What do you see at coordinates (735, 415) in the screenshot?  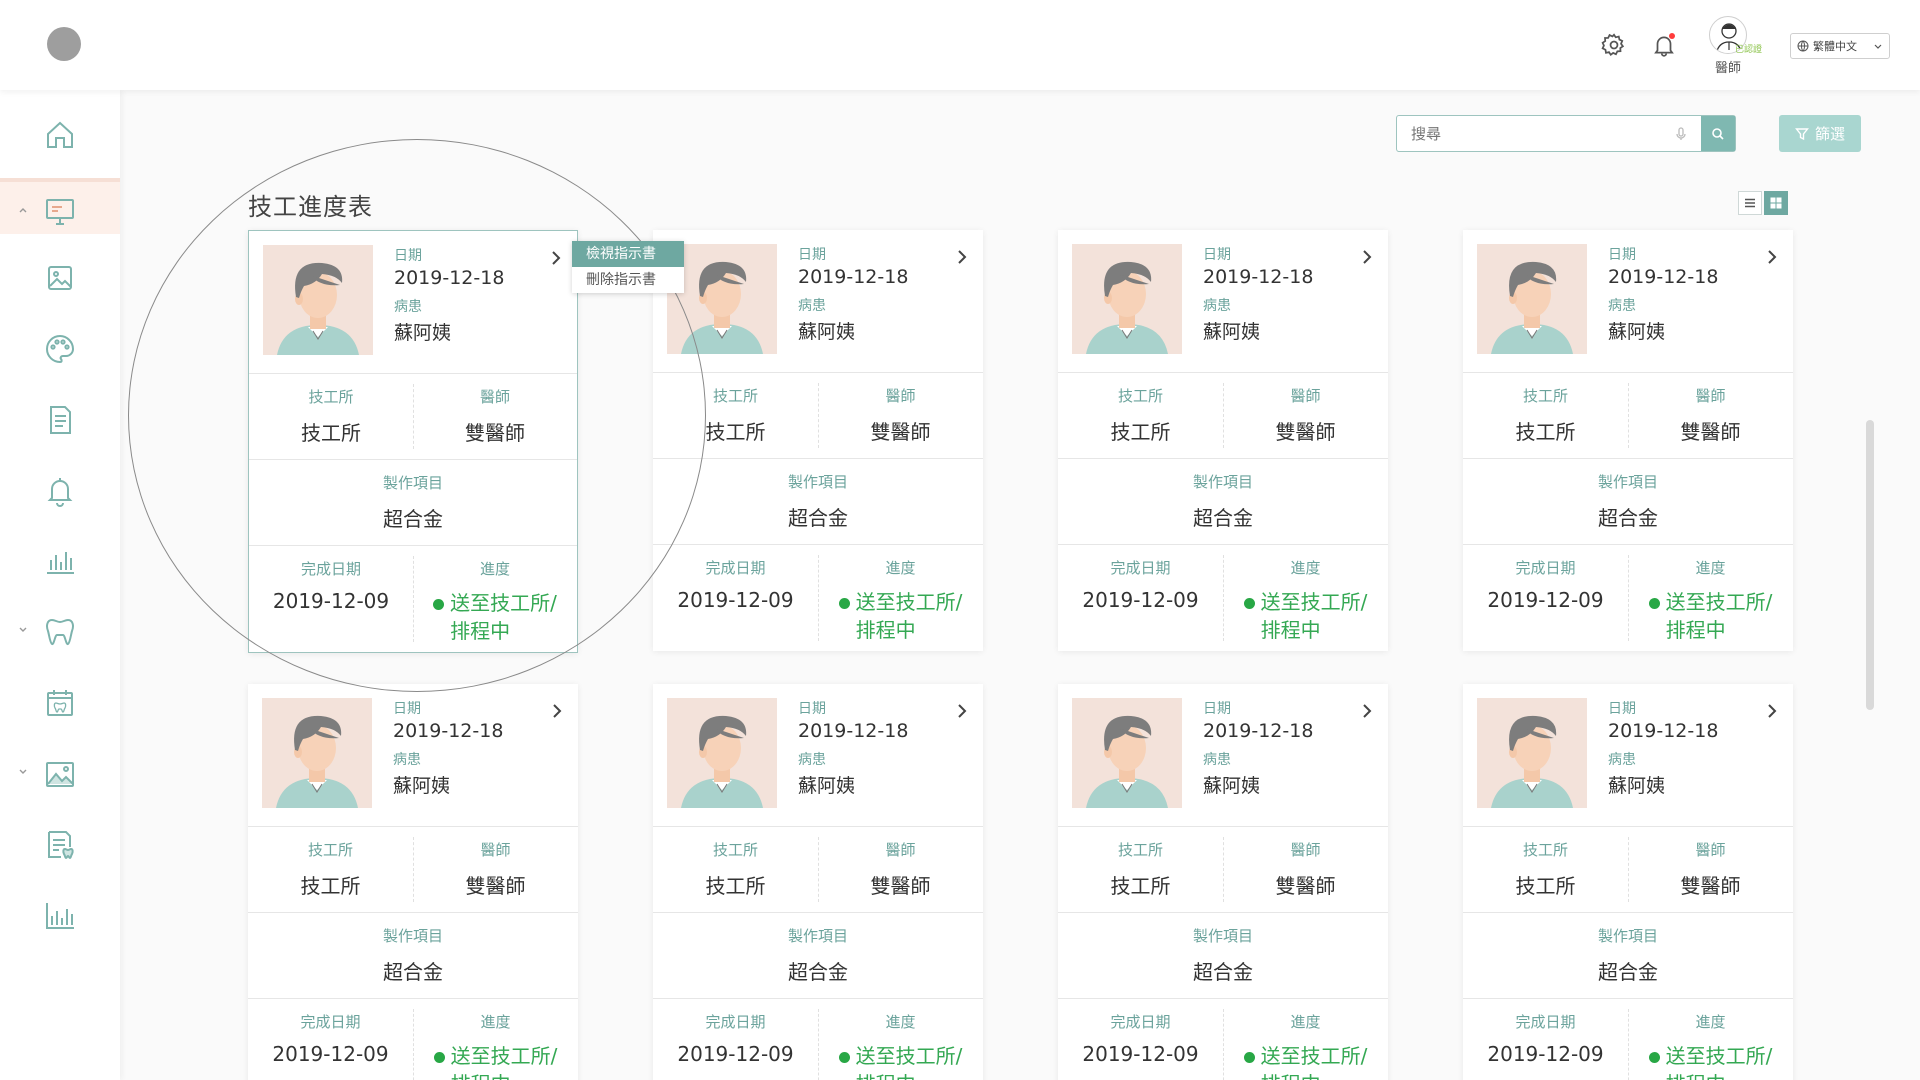 I see `lab-cell: 技工所 技工所` at bounding box center [735, 415].